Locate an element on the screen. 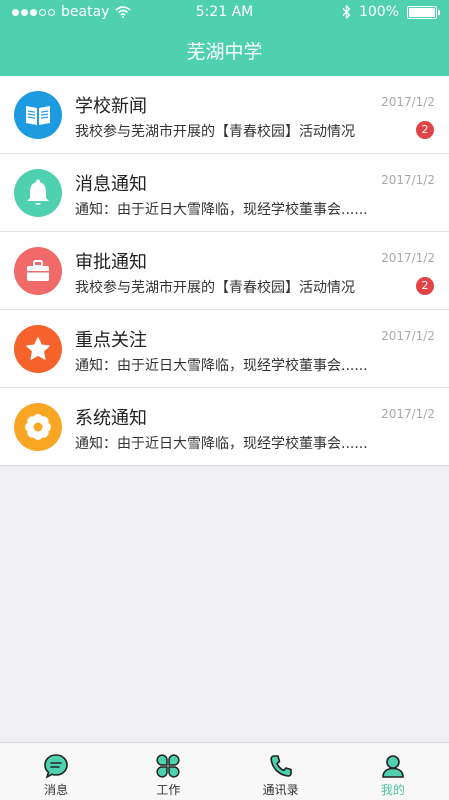 The height and width of the screenshot is (800, 449). item-title: 学校新闻 is located at coordinates (111, 106).